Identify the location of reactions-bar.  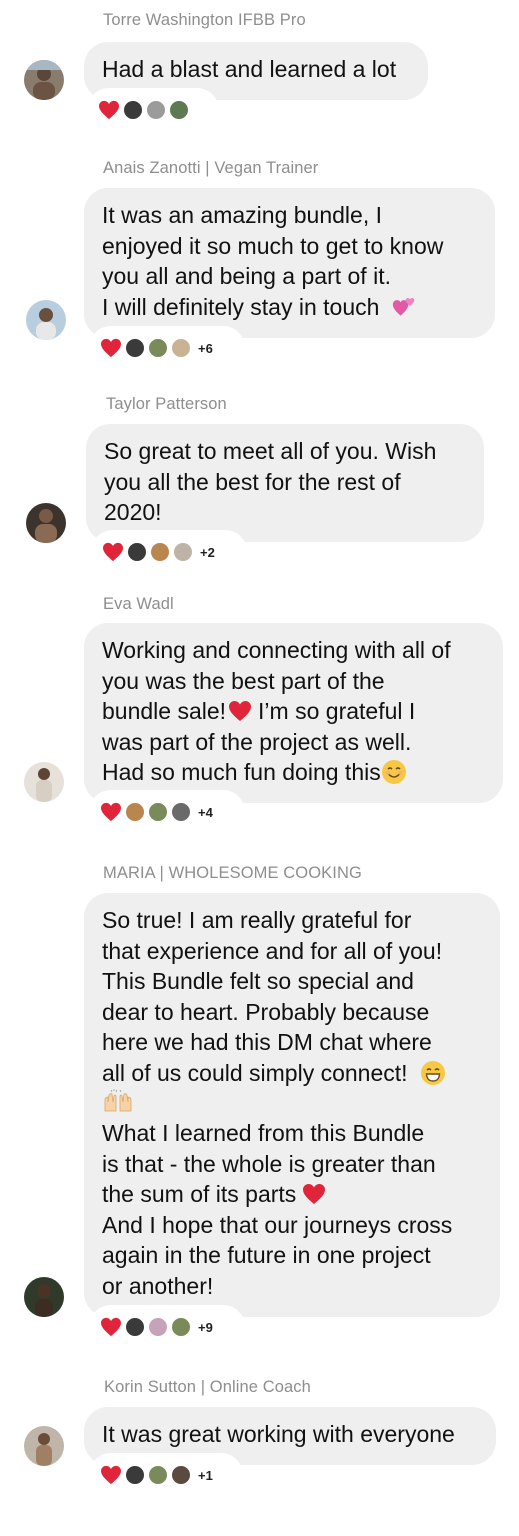
(153, 110).